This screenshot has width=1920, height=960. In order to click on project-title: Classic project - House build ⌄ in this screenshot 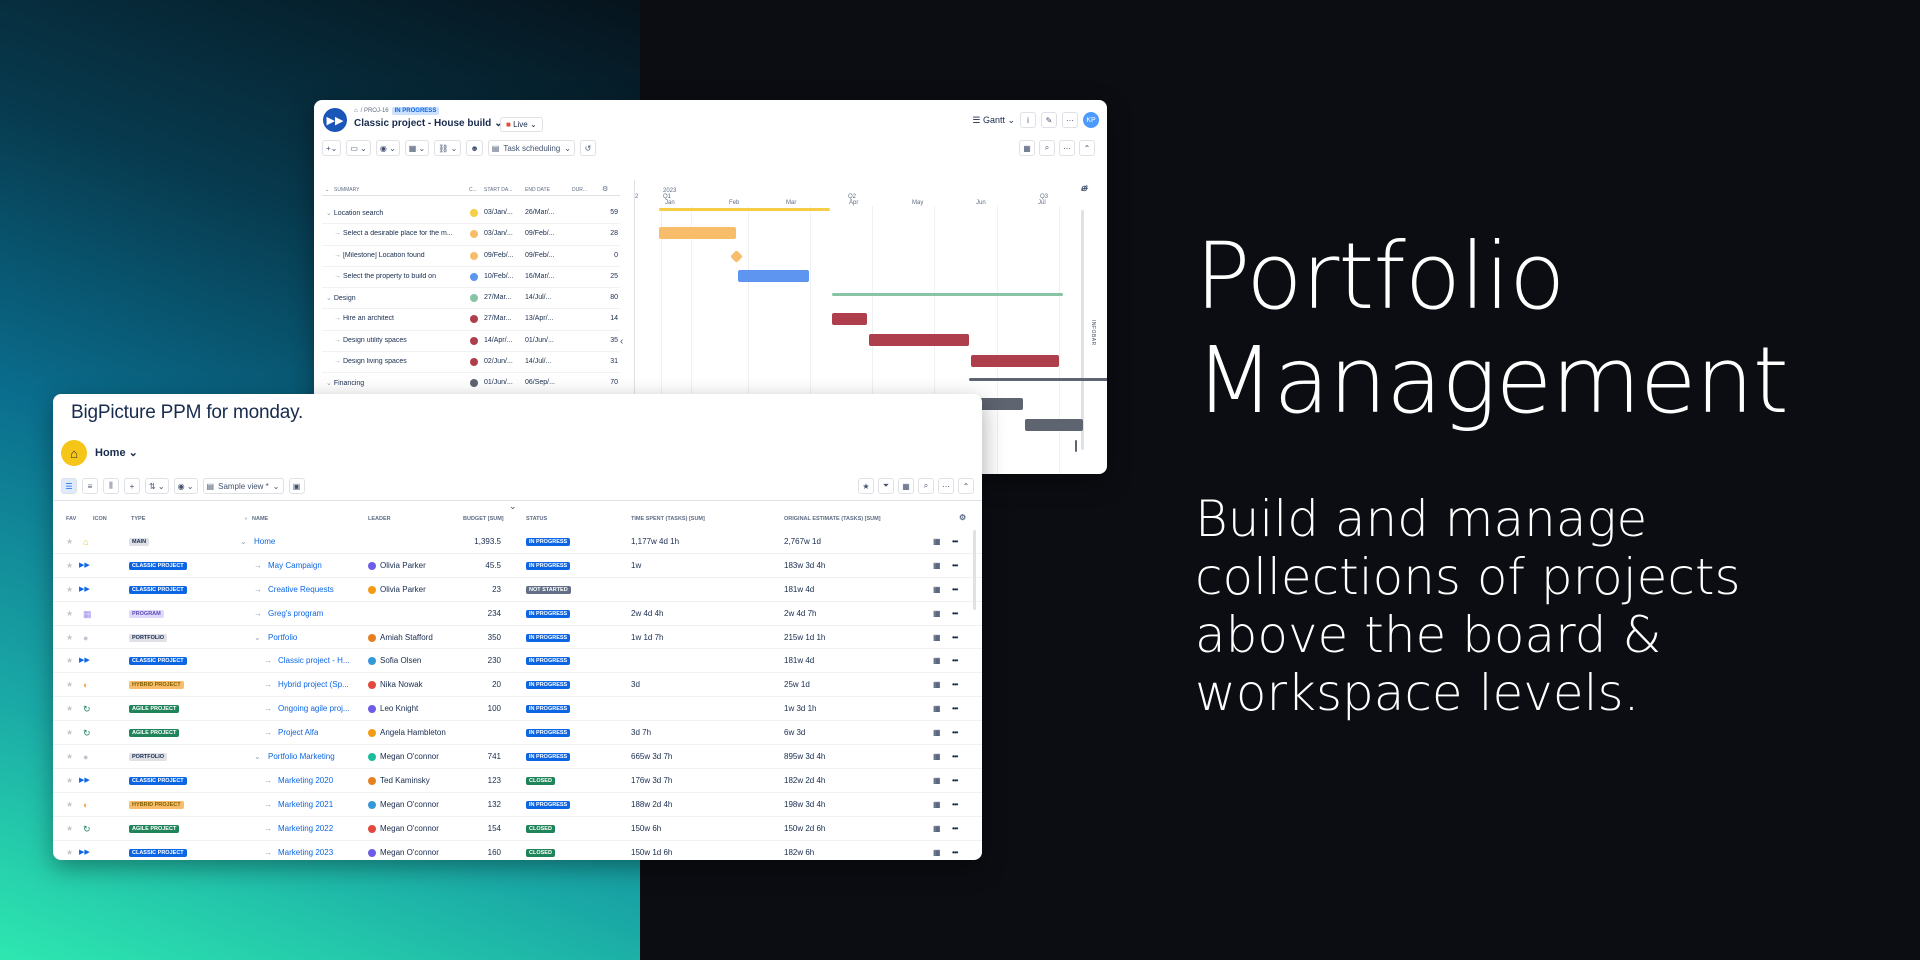, I will do `click(428, 123)`.